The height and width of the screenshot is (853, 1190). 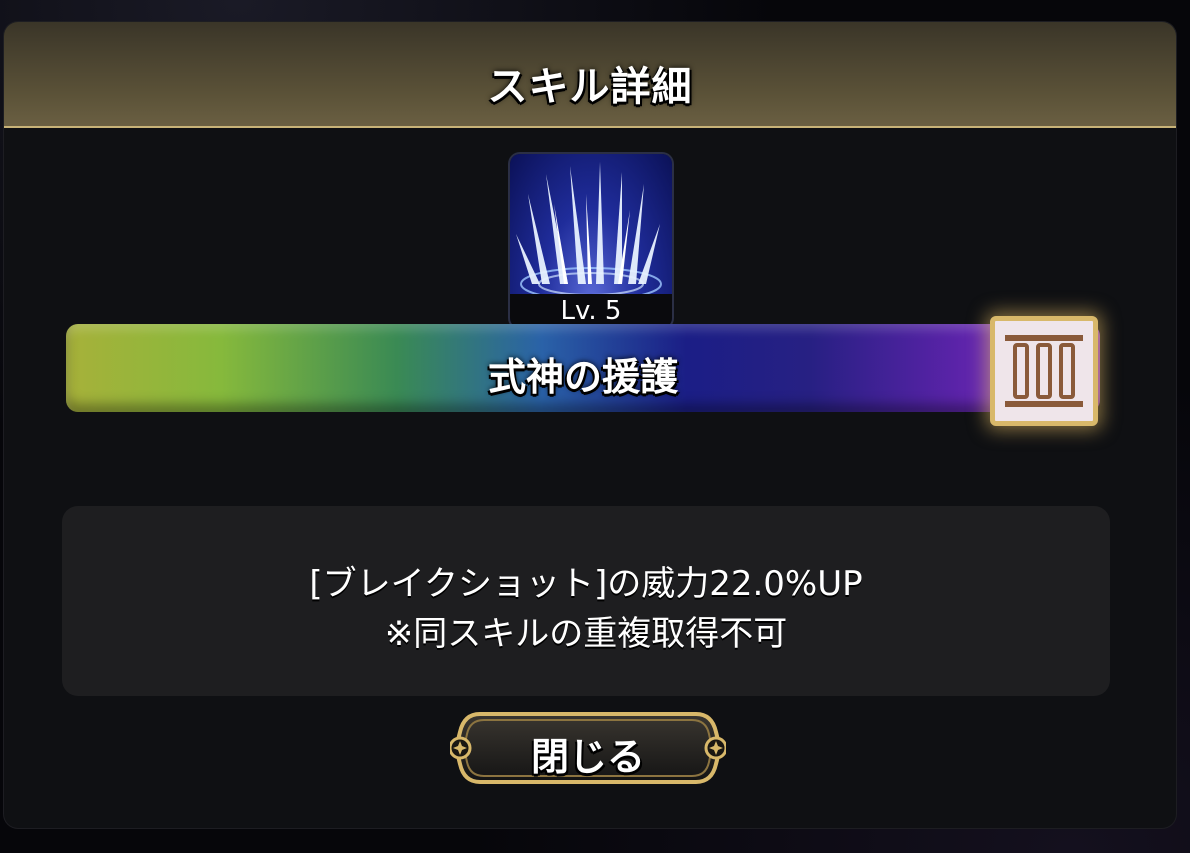 I want to click on skill-rank-badge, so click(x=1044, y=371).